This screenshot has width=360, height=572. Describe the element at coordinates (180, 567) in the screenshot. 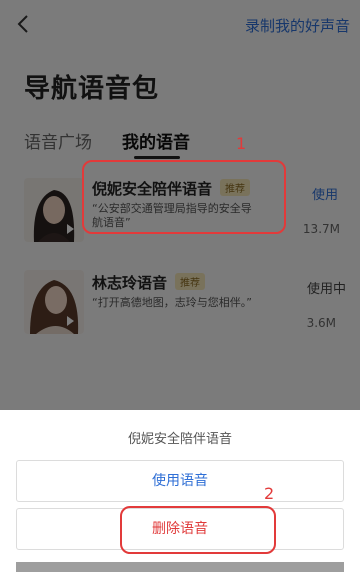

I see `sheet-bottom-edge` at that location.